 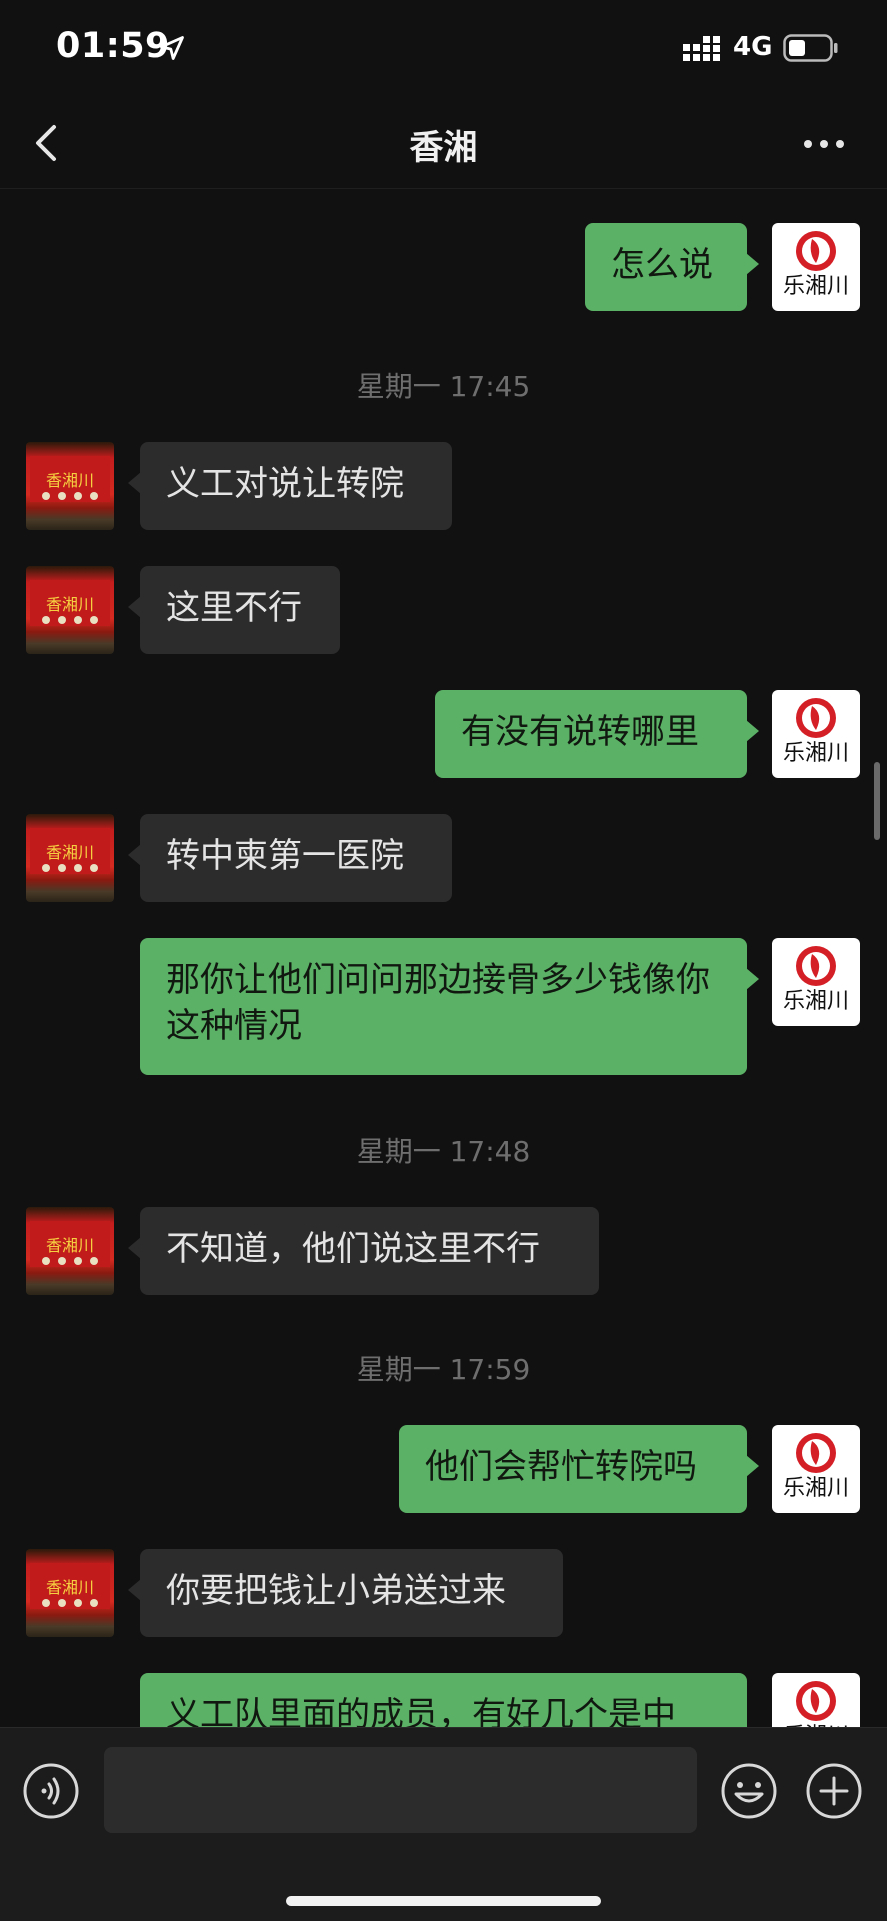 What do you see at coordinates (443, 1700) in the screenshot?
I see `message-bubble-outgoing: 义工队里面的成员，有好几个是中` at bounding box center [443, 1700].